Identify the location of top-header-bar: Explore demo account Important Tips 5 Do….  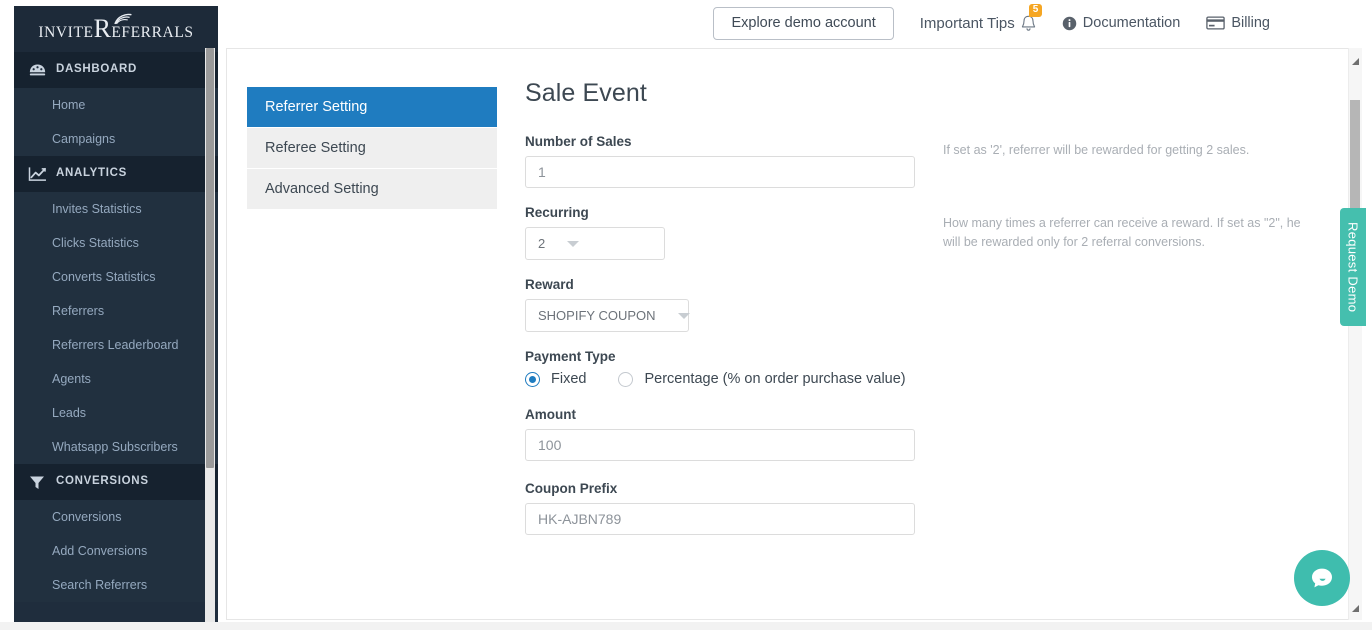
(795, 23).